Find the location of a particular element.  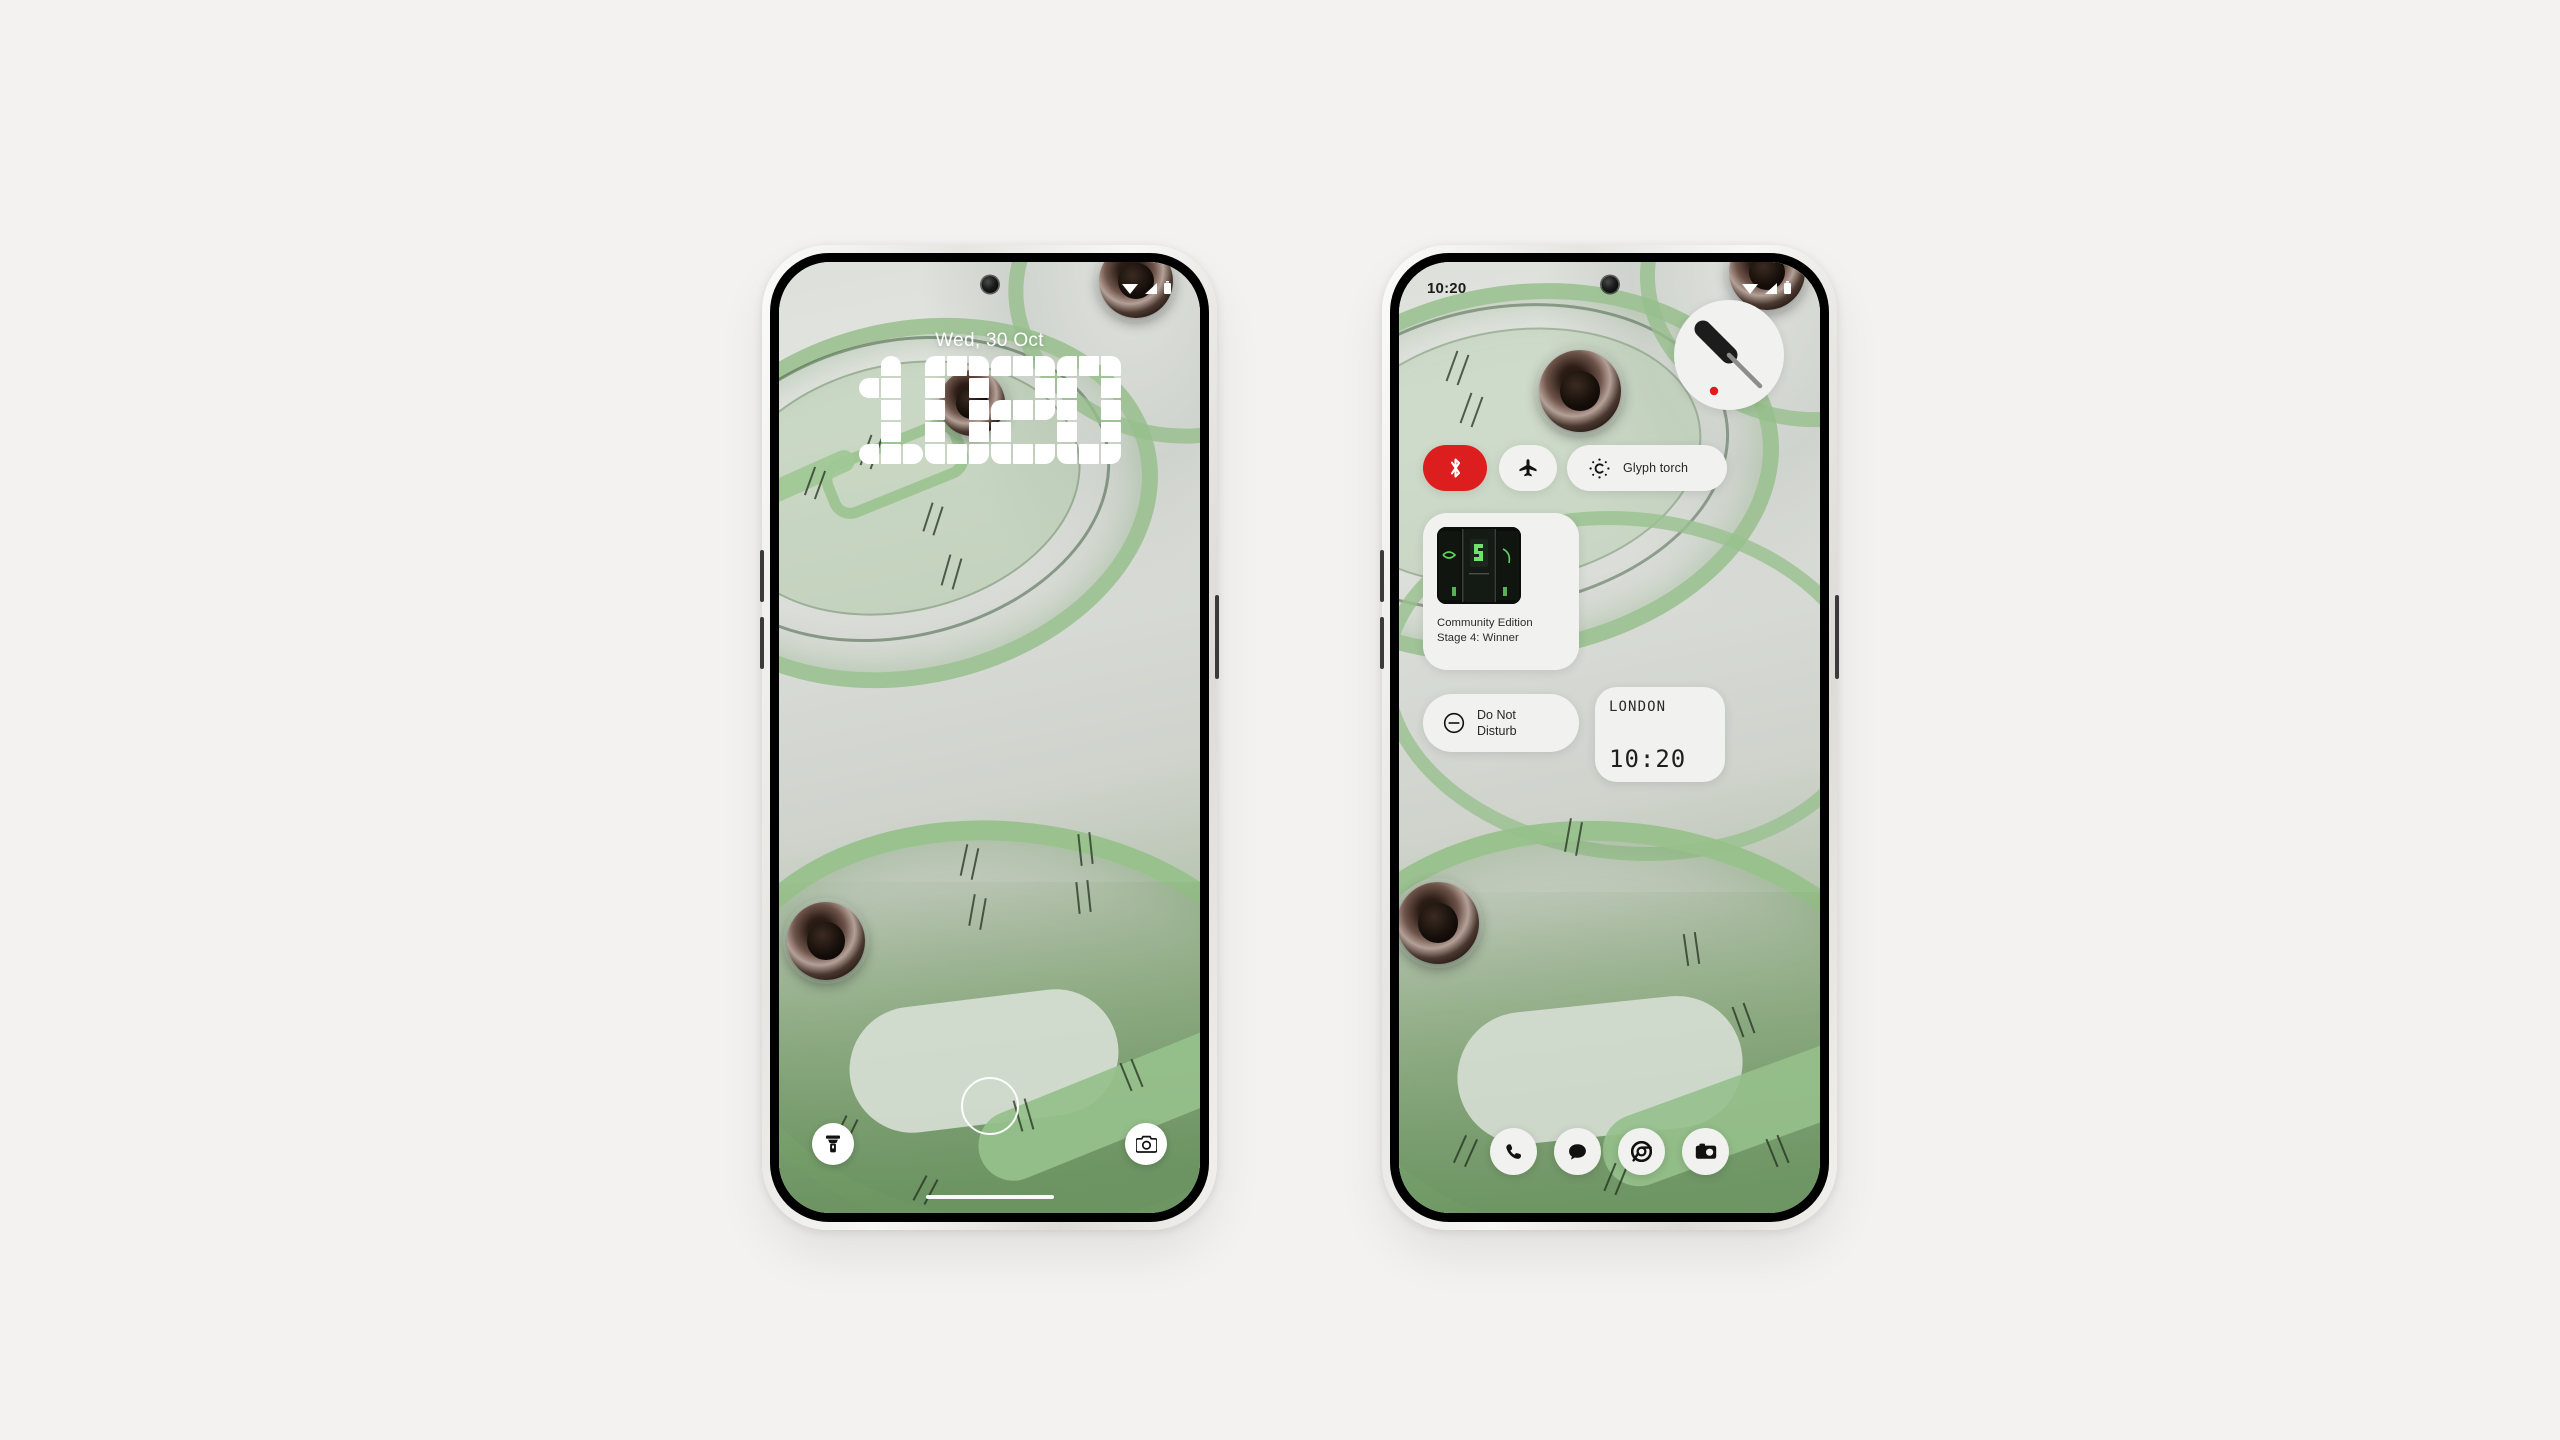

card-title-line2: Stage 4: Winner is located at coordinates (1478, 637).